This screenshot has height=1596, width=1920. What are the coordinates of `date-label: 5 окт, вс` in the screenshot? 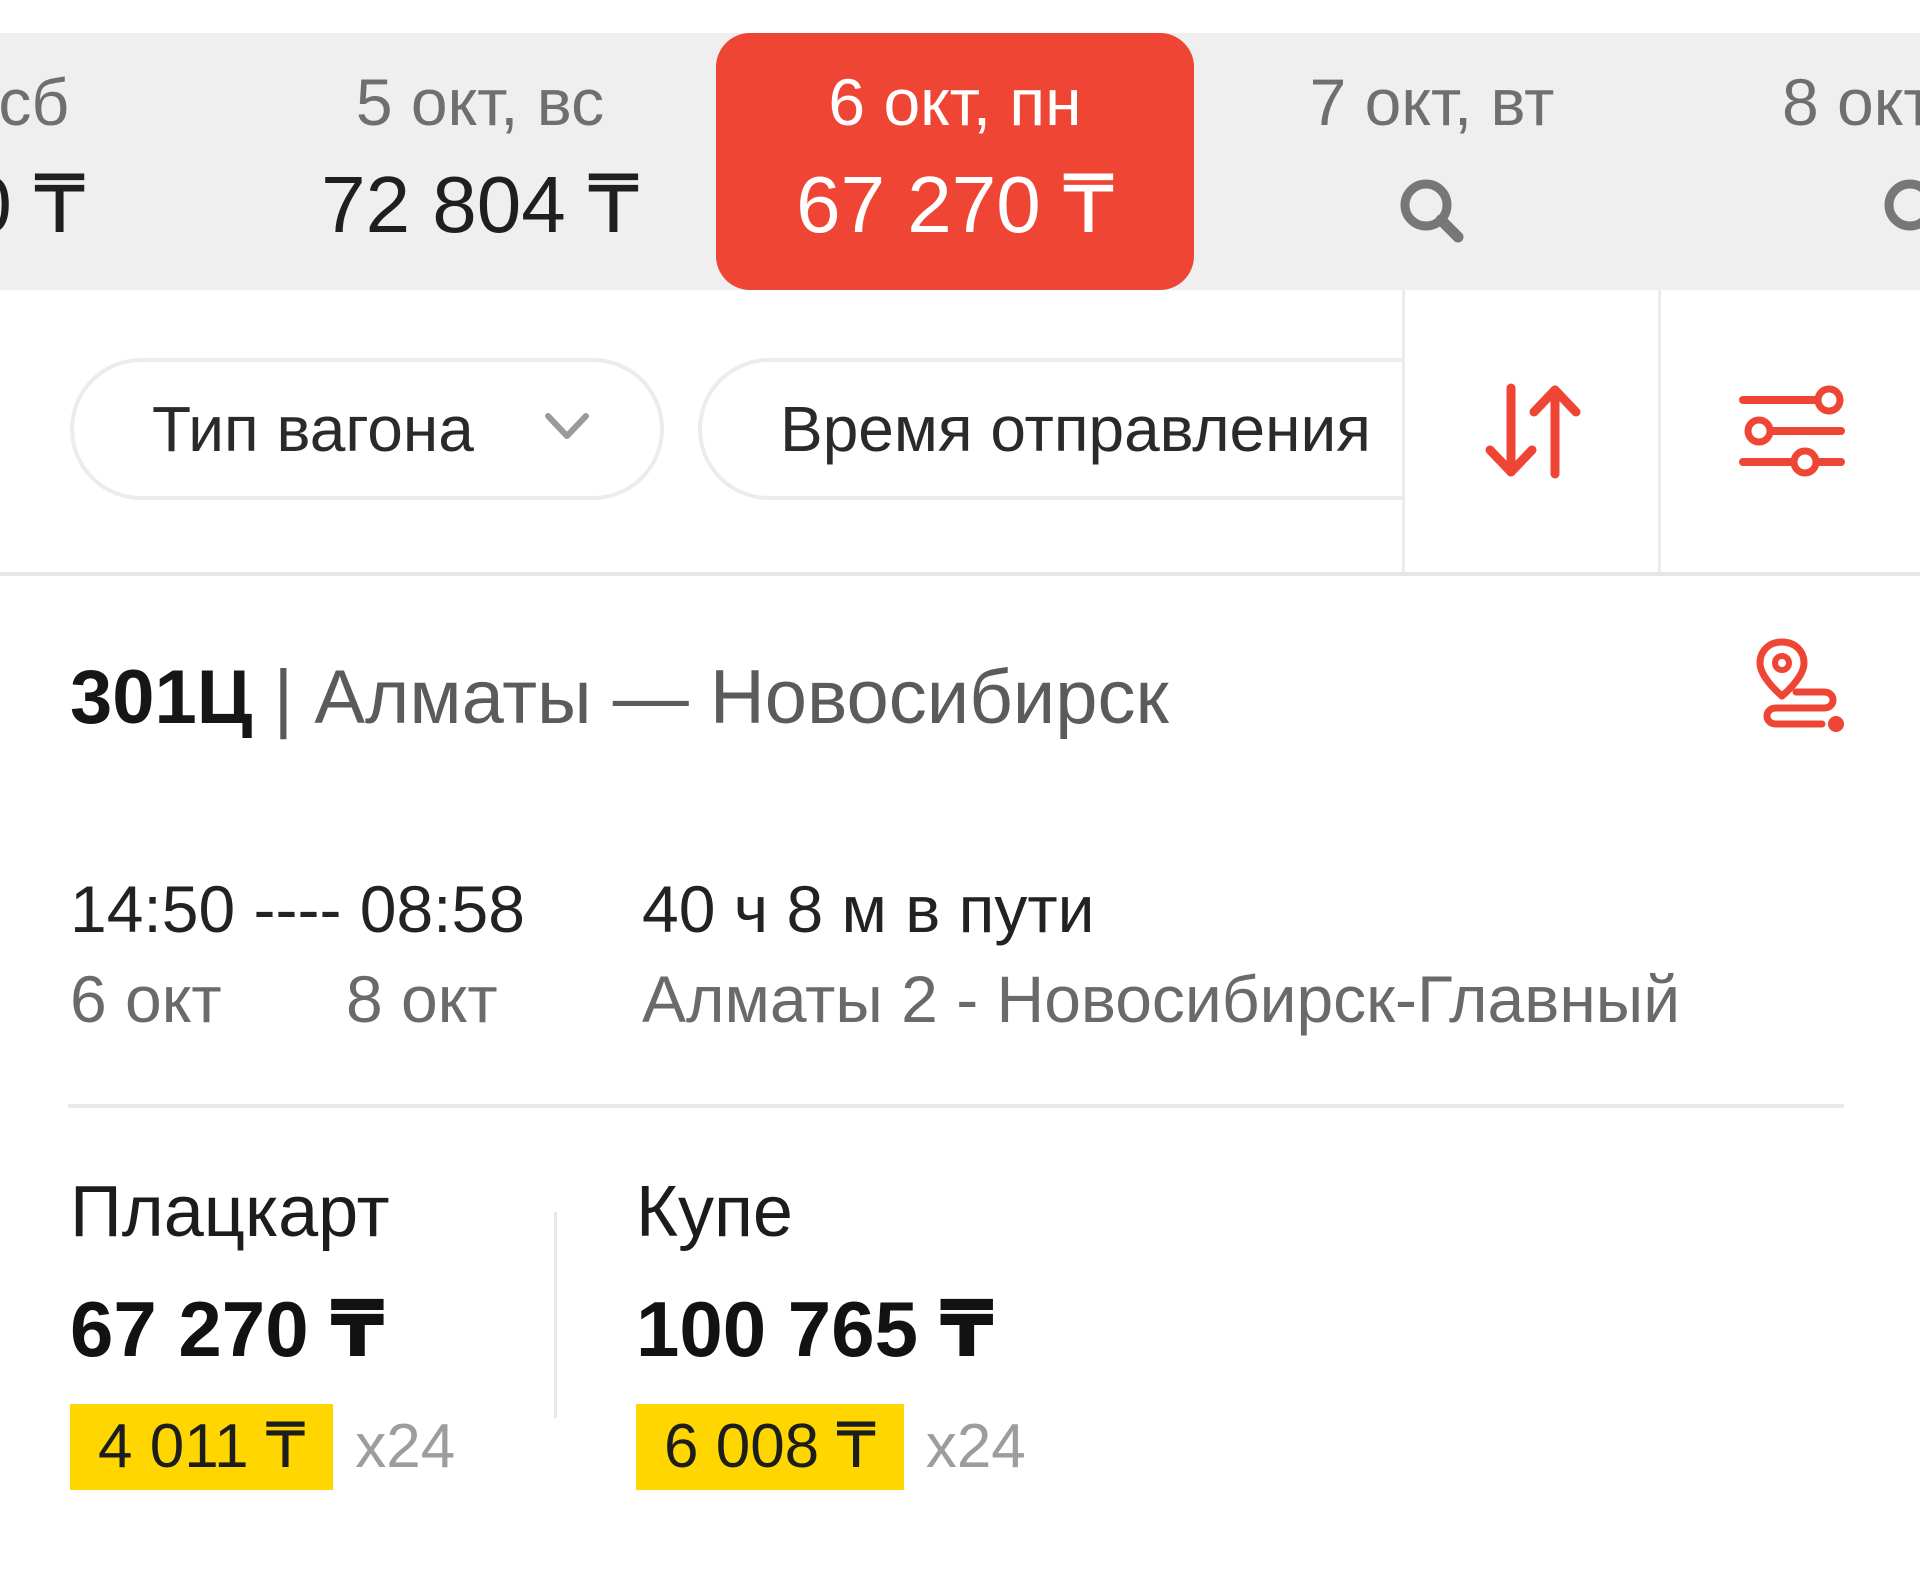 It's located at (480, 102).